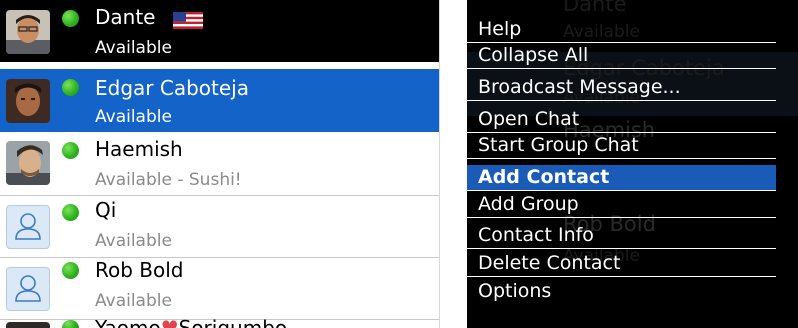 The image size is (798, 328). Describe the element at coordinates (621, 236) in the screenshot. I see `menu-item-contact-info: Contact Info` at that location.